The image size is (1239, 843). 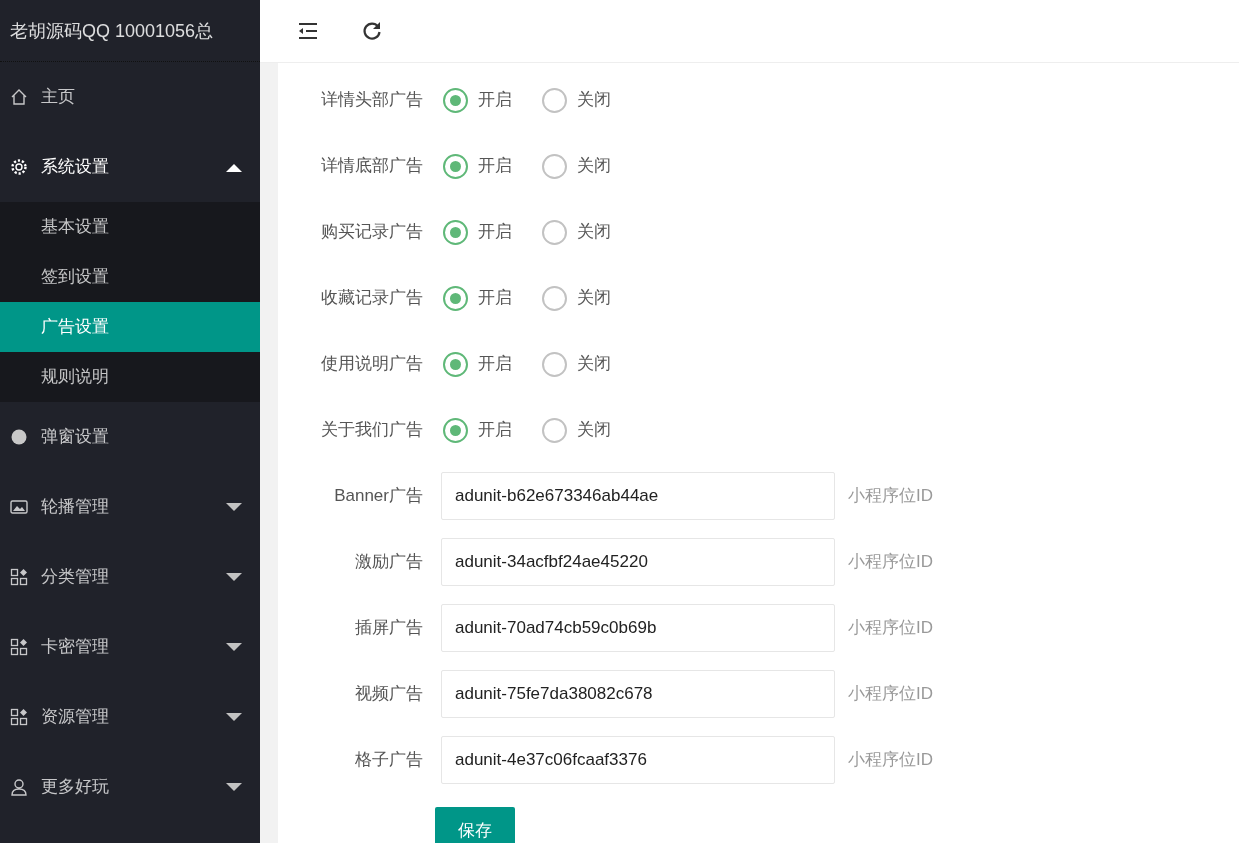 I want to click on sidebar-item: 轮播管理, so click(x=130, y=507).